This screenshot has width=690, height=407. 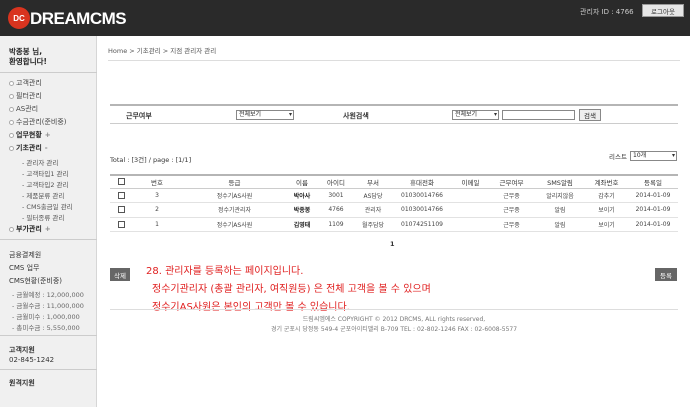 What do you see at coordinates (157, 224) in the screenshot?
I see `cell-number: 1` at bounding box center [157, 224].